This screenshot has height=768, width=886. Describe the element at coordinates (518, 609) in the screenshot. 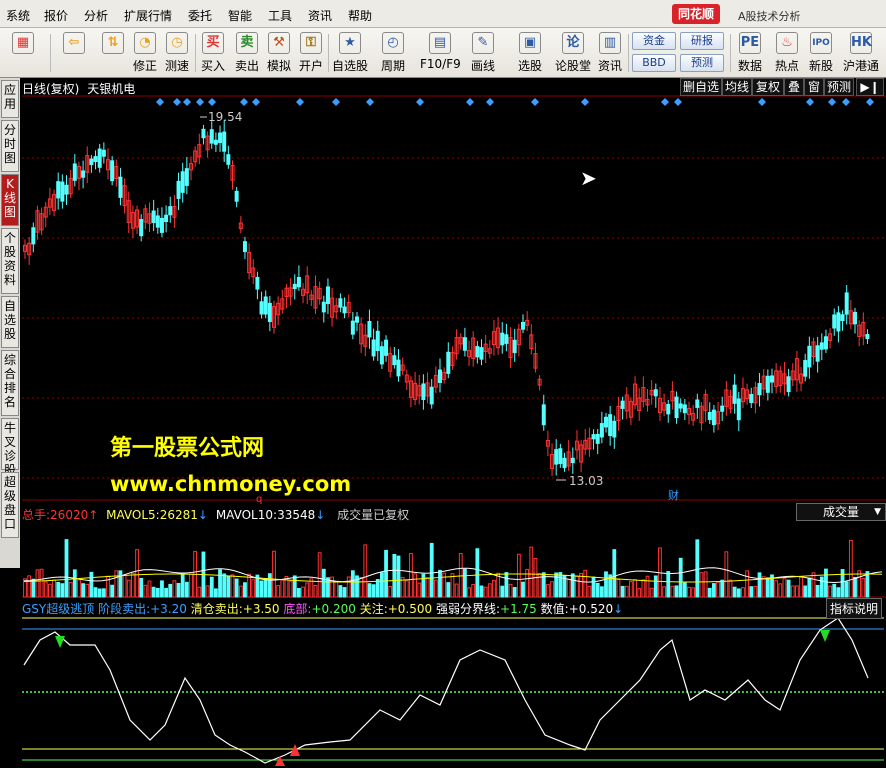

I see `ind-p5-value: +1.75` at that location.